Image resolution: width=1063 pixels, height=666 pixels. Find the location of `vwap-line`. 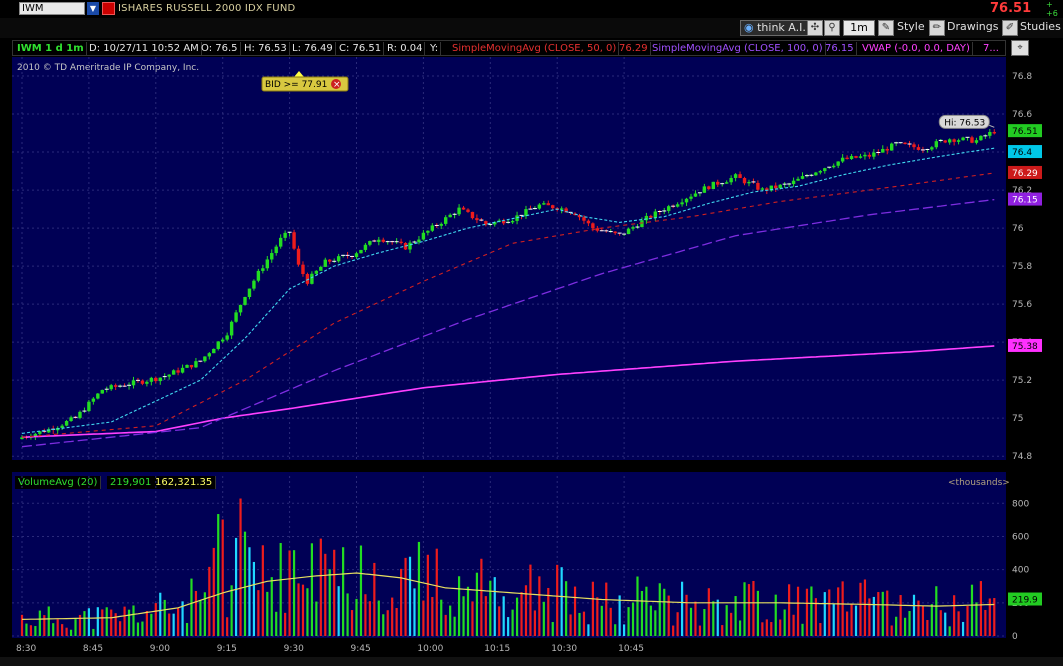

vwap-line is located at coordinates (508, 391).